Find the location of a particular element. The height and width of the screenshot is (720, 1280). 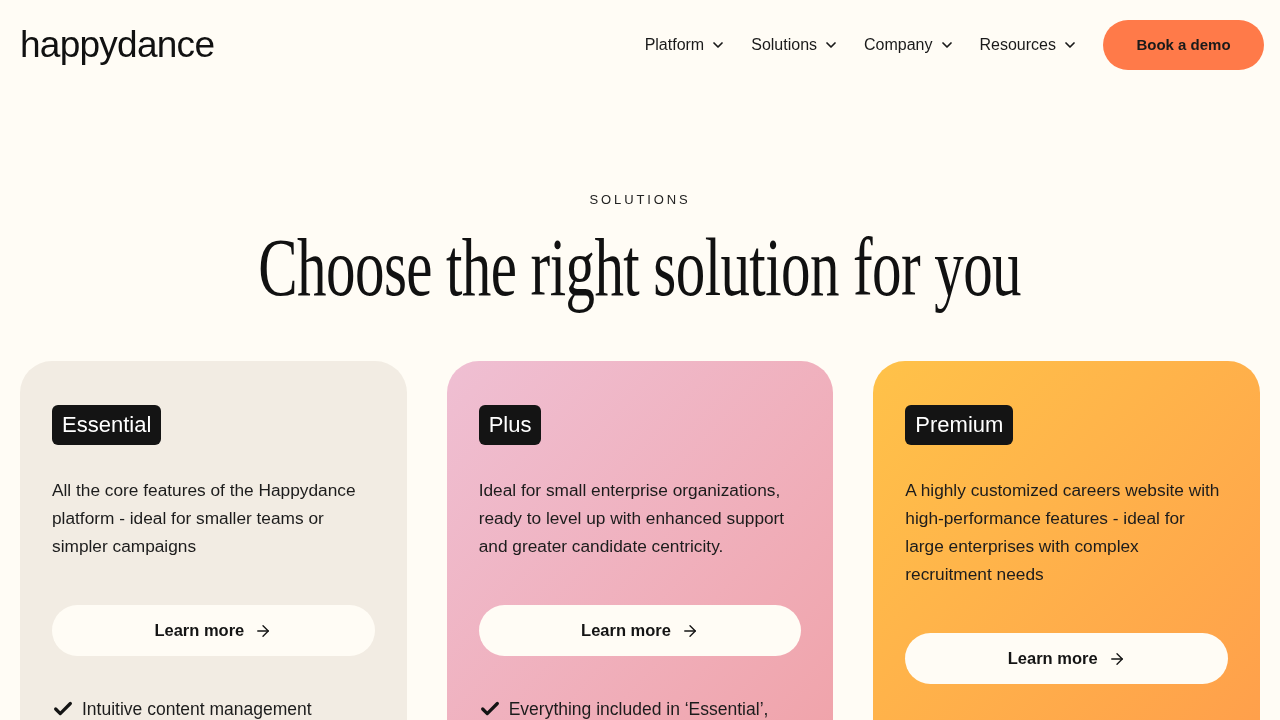

plan-description: Ideal for small enterprise organizations, ready to level up with enhanced support and greater candidate centricity. is located at coordinates (632, 518).